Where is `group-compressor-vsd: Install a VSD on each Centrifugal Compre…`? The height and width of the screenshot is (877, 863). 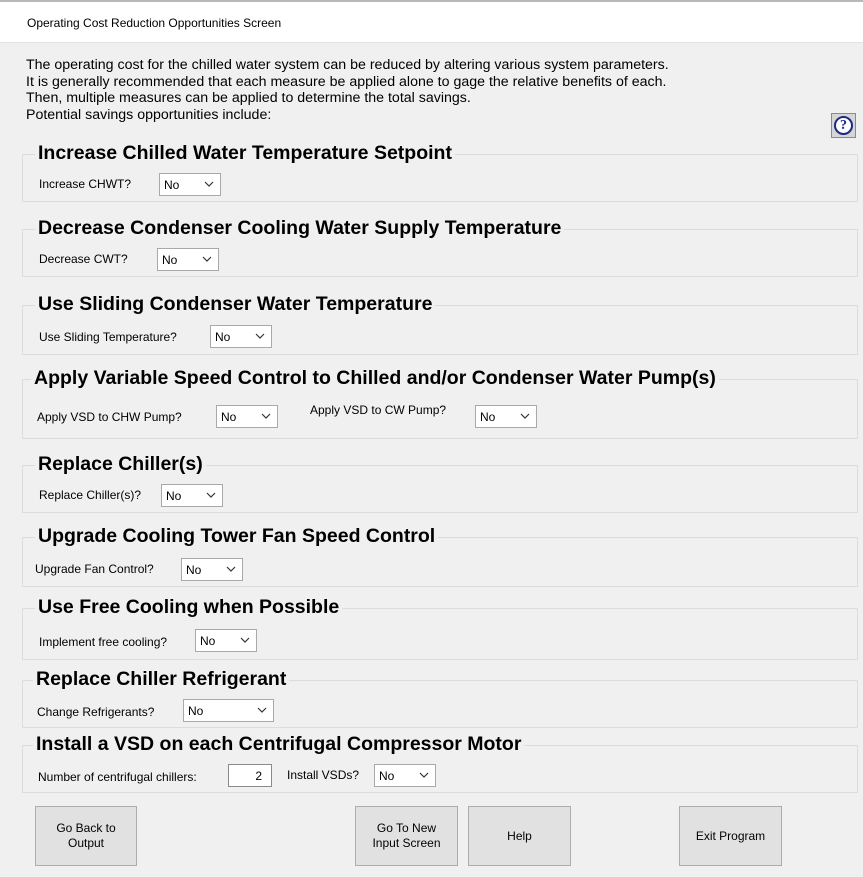
group-compressor-vsd: Install a VSD on each Centrifugal Compre… is located at coordinates (440, 762).